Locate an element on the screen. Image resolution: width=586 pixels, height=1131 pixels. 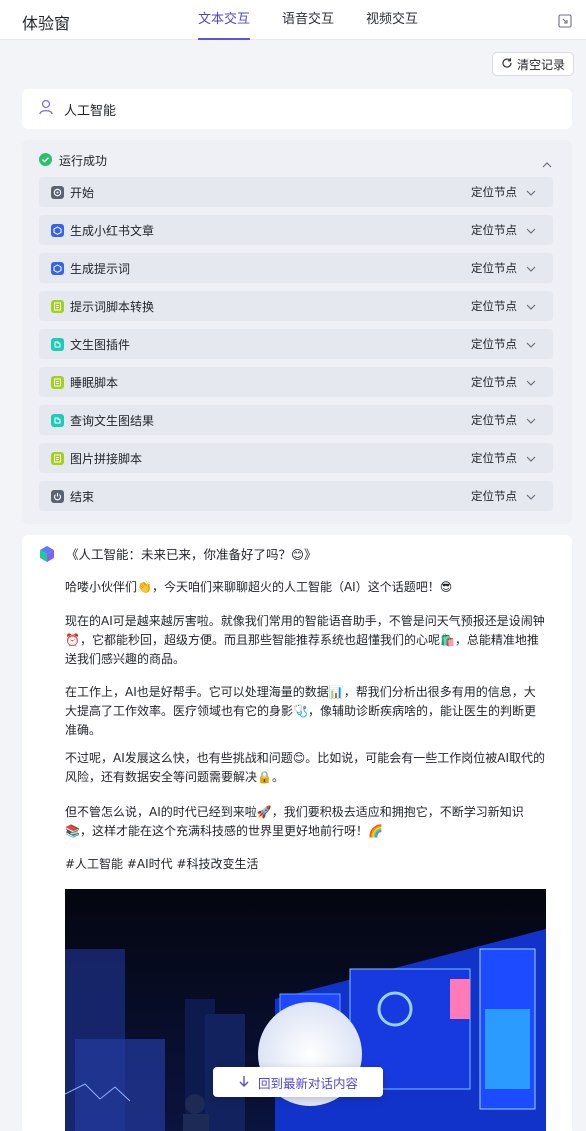
workflow-node: 睡眠脚本 定位节点 is located at coordinates (296, 382).